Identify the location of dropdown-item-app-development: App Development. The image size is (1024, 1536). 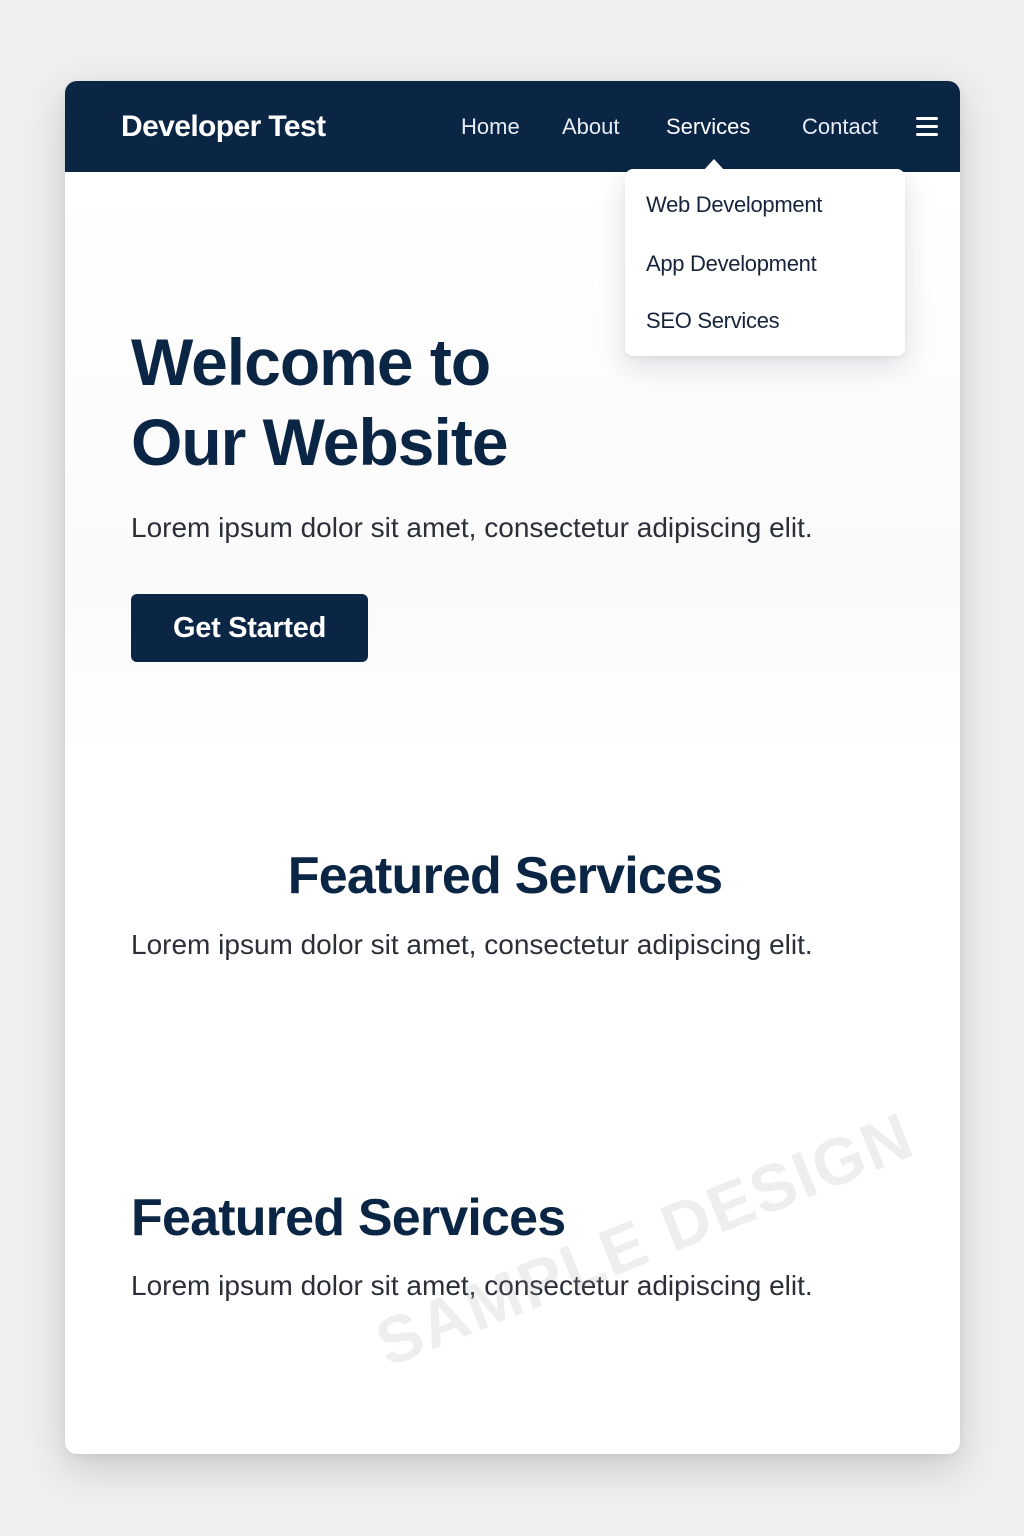
(731, 264).